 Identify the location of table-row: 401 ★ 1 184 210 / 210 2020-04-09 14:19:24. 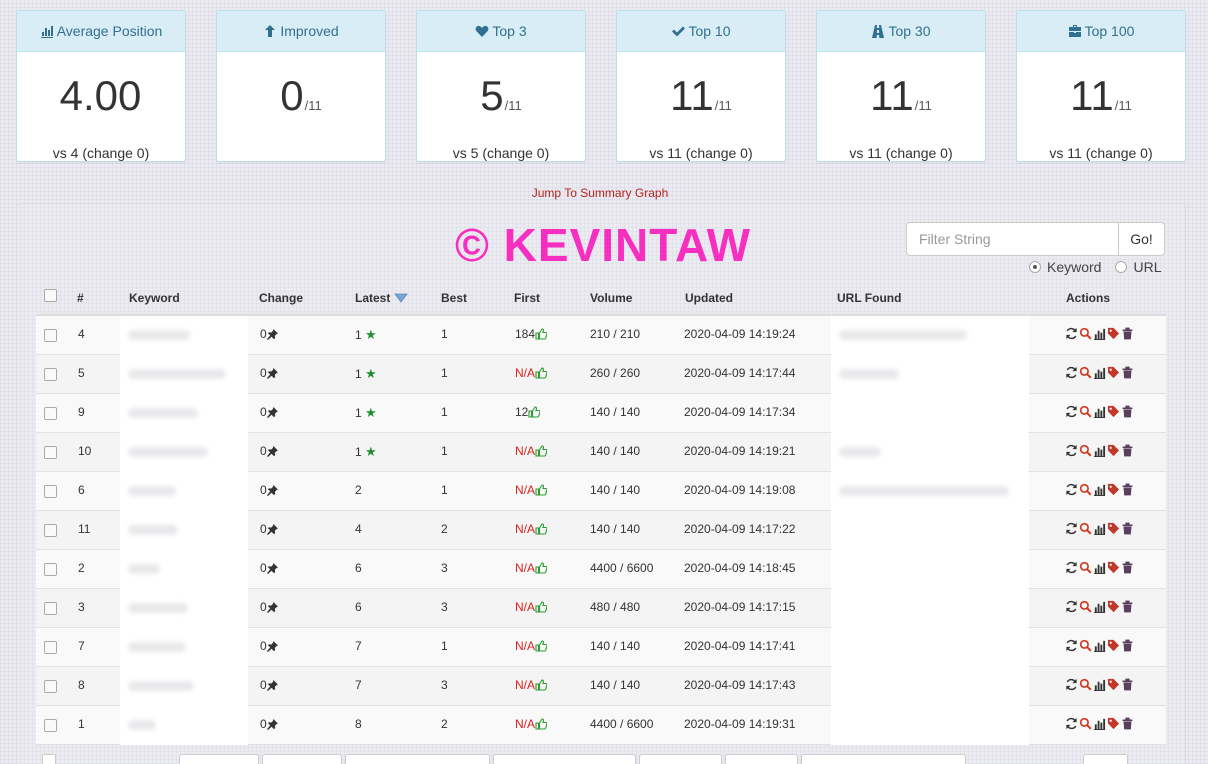
(601, 335).